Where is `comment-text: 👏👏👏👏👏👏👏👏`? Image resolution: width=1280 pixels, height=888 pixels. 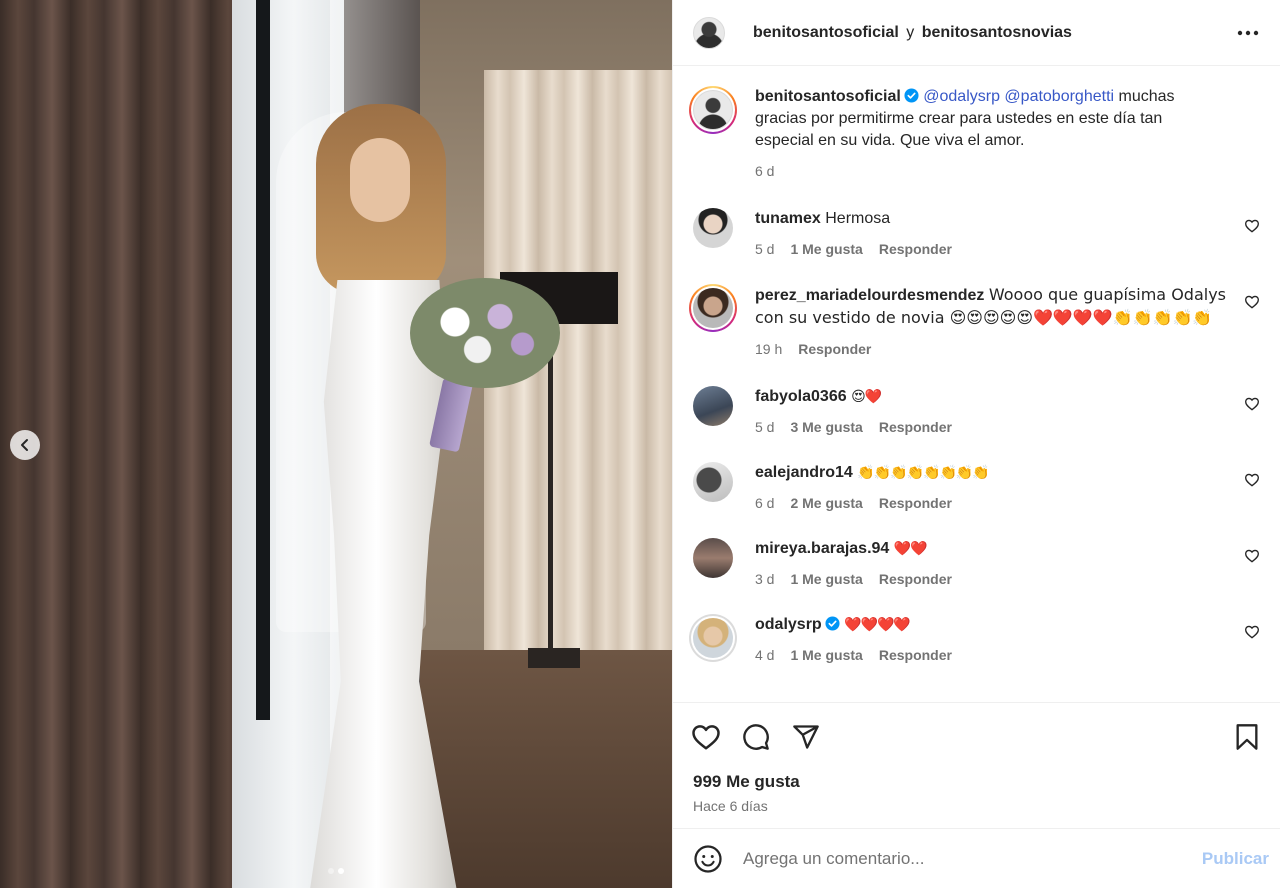 comment-text: 👏👏👏👏👏👏👏👏 is located at coordinates (923, 473).